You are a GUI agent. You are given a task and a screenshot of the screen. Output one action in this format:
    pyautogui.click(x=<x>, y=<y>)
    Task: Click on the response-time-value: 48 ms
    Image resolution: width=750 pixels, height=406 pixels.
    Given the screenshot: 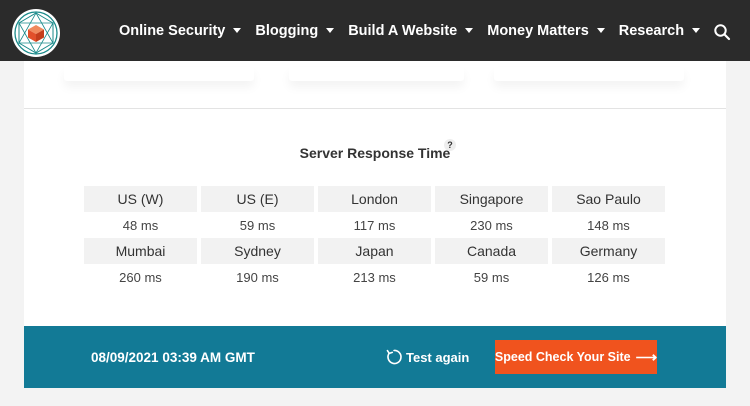 What is the action you would take?
    pyautogui.click(x=140, y=225)
    